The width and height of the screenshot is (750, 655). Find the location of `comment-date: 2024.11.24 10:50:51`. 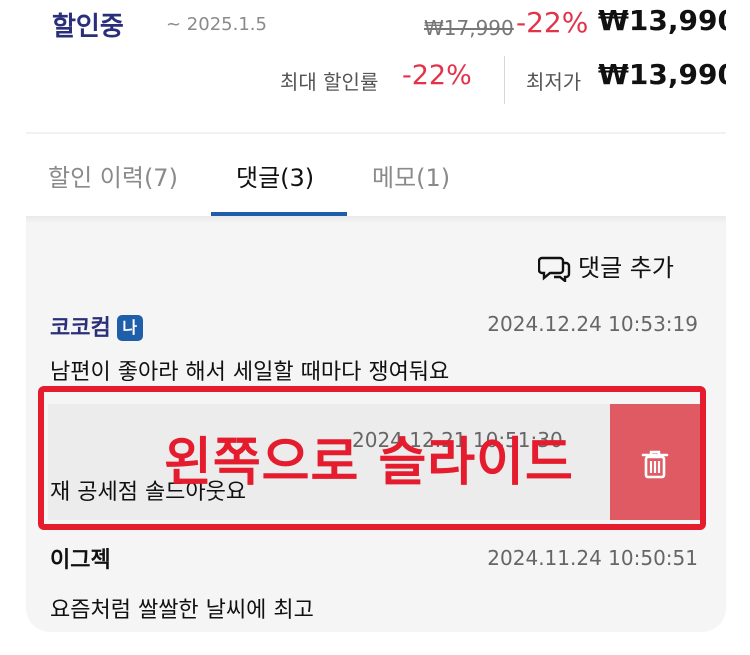

comment-date: 2024.11.24 10:50:51 is located at coordinates (592, 558).